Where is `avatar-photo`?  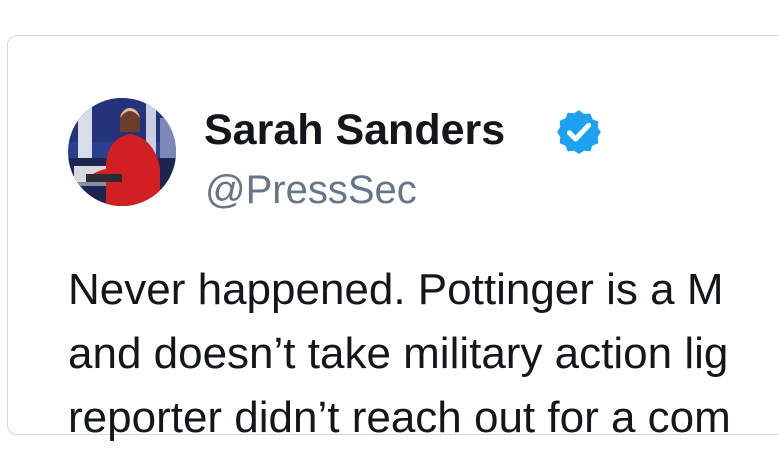
avatar-photo is located at coordinates (122, 152).